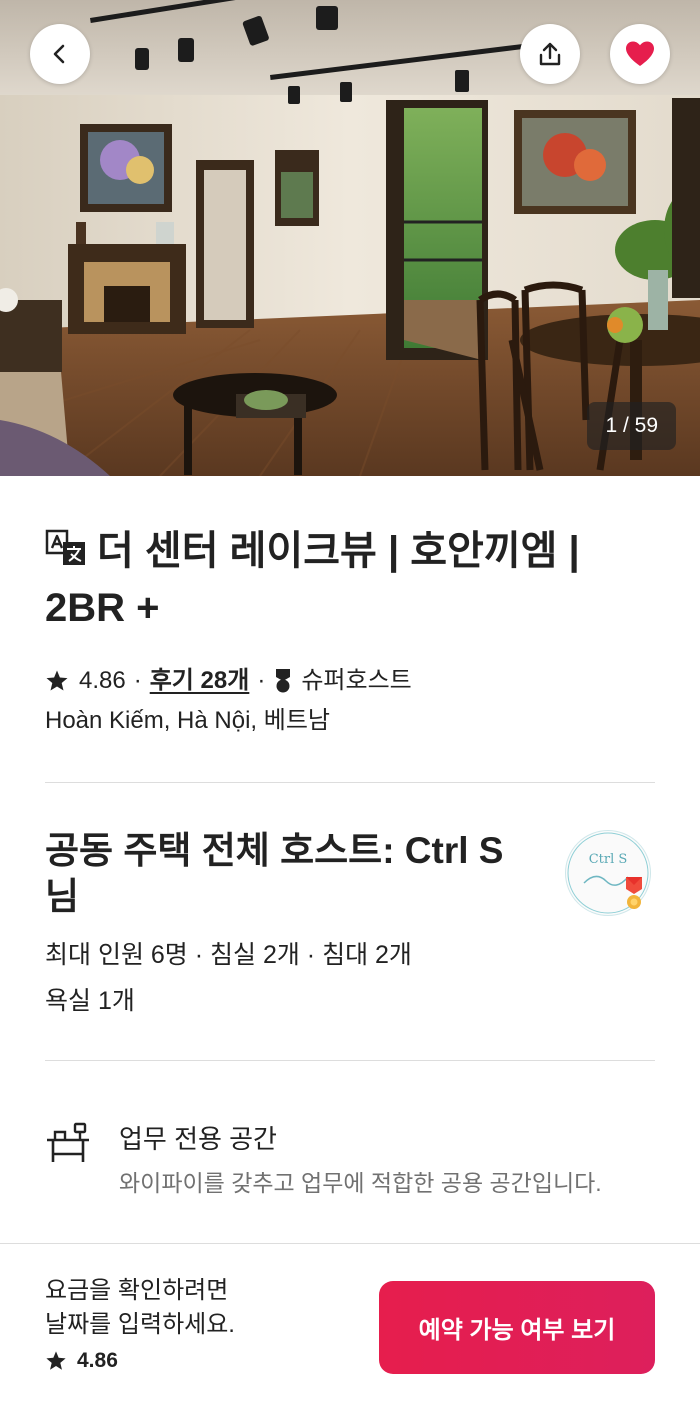  I want to click on price-note-line1: 요금을 확인하려면, so click(137, 1290).